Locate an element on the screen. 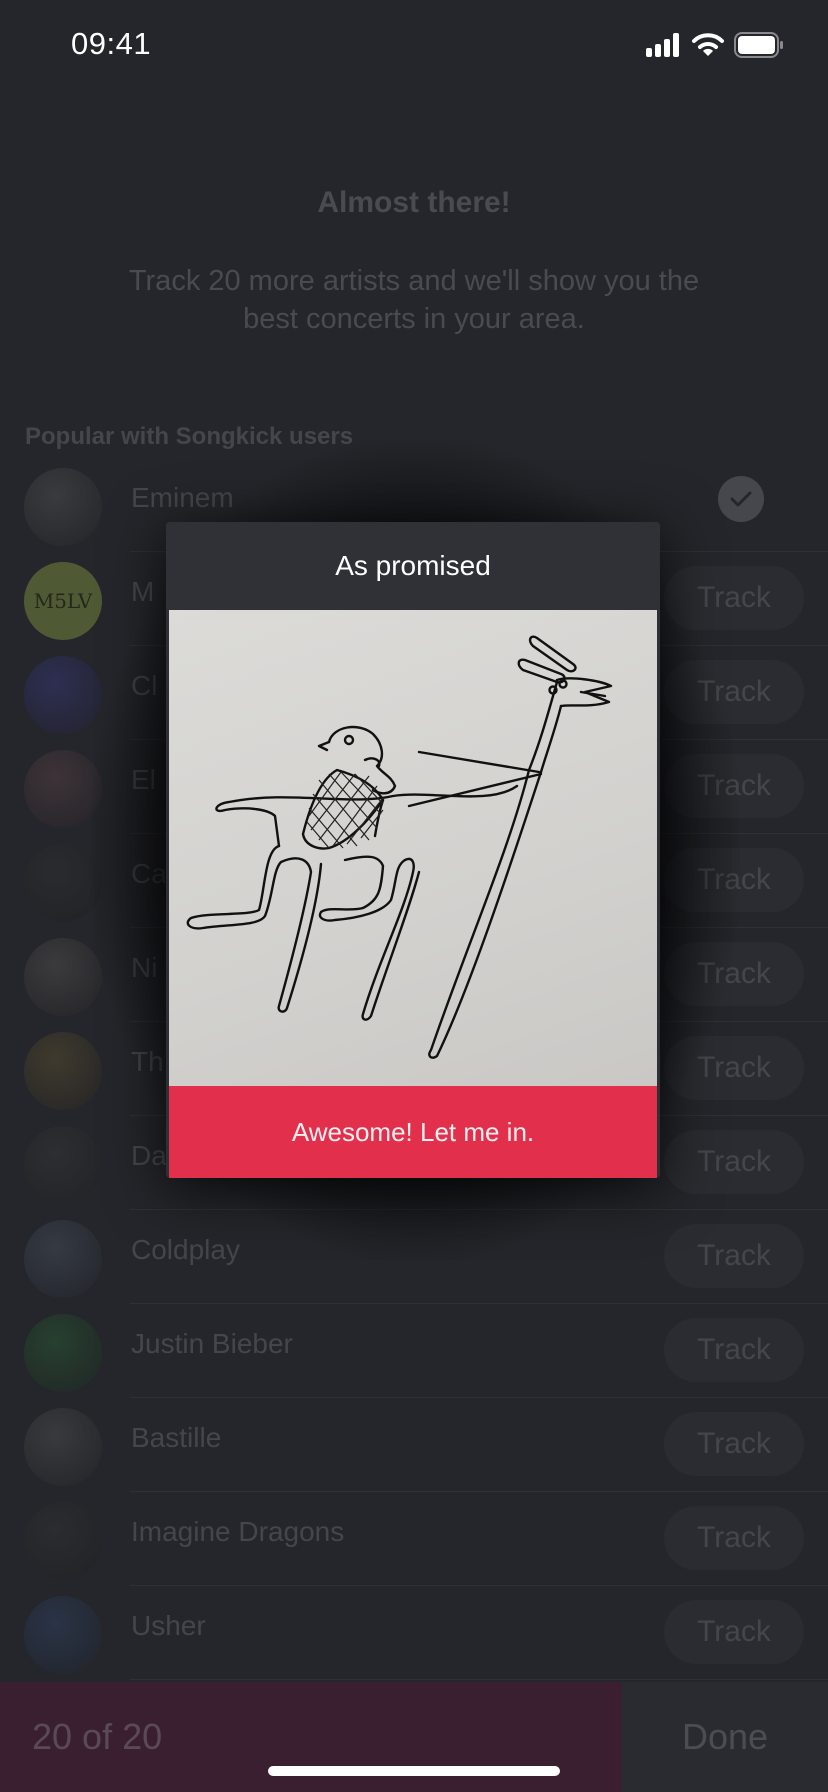 Image resolution: width=828 pixels, height=1792 pixels. modal-title: As promised is located at coordinates (413, 566).